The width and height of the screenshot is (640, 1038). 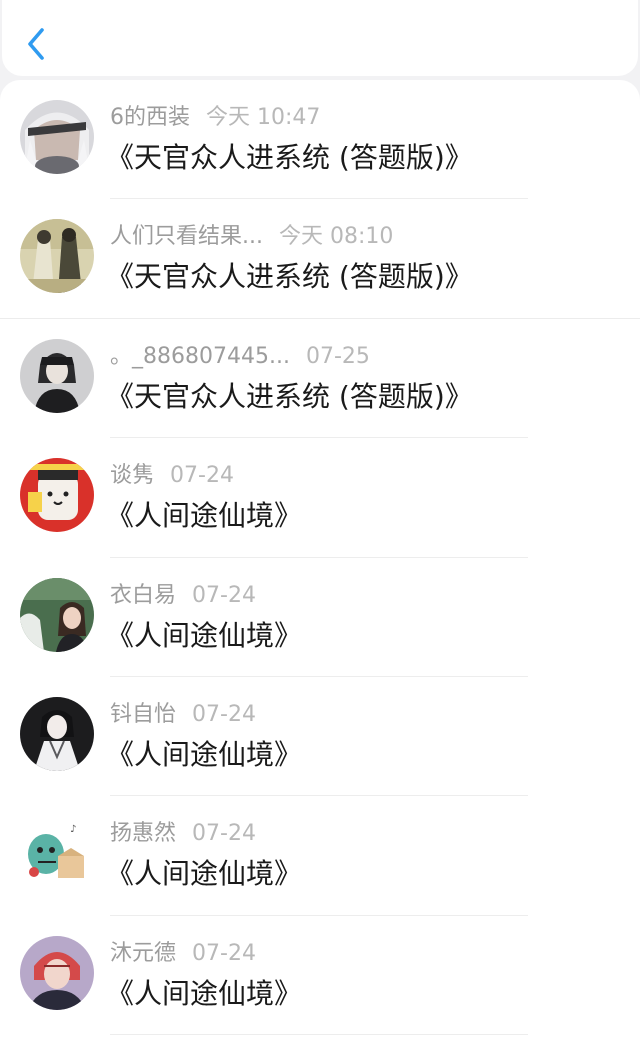 What do you see at coordinates (337, 356) in the screenshot?
I see `message-time: 07-25` at bounding box center [337, 356].